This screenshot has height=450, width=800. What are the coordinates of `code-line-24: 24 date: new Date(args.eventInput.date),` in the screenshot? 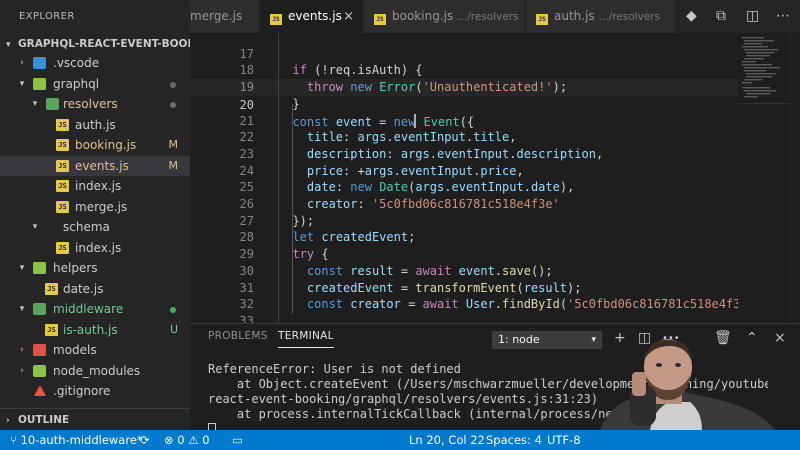 It's located at (464, 170).